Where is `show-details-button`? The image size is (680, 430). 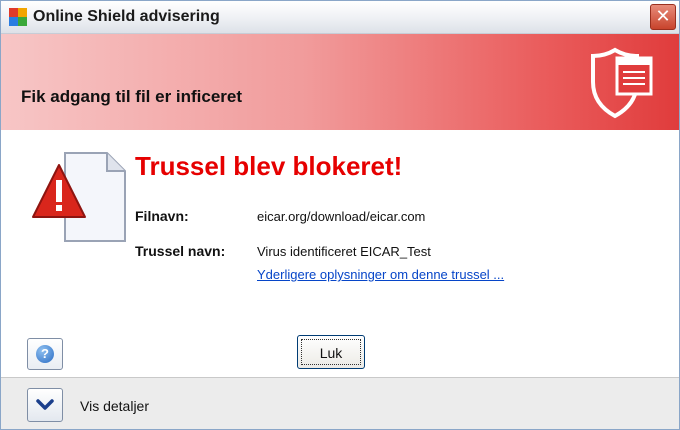
show-details-button is located at coordinates (45, 405).